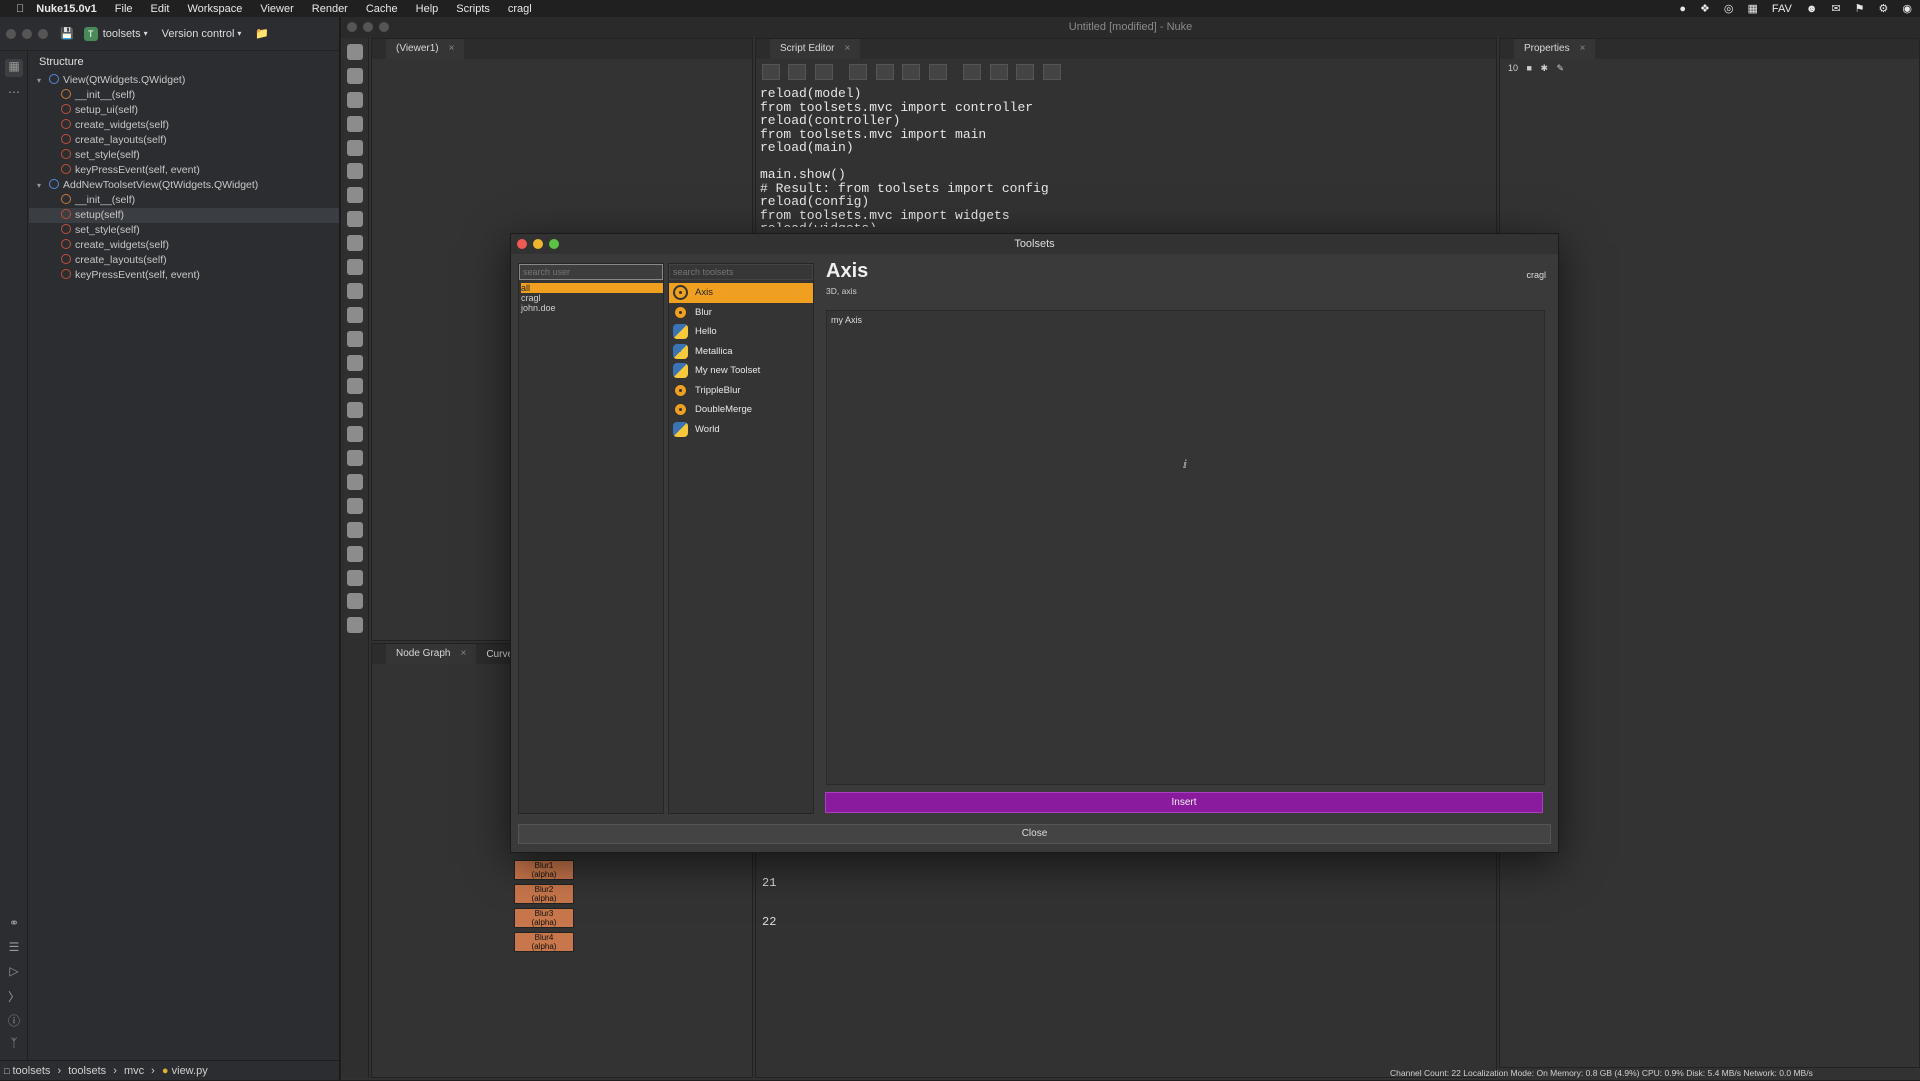 The height and width of the screenshot is (1081, 1920). What do you see at coordinates (262, 33) in the screenshot?
I see `folder-icon: 📁` at bounding box center [262, 33].